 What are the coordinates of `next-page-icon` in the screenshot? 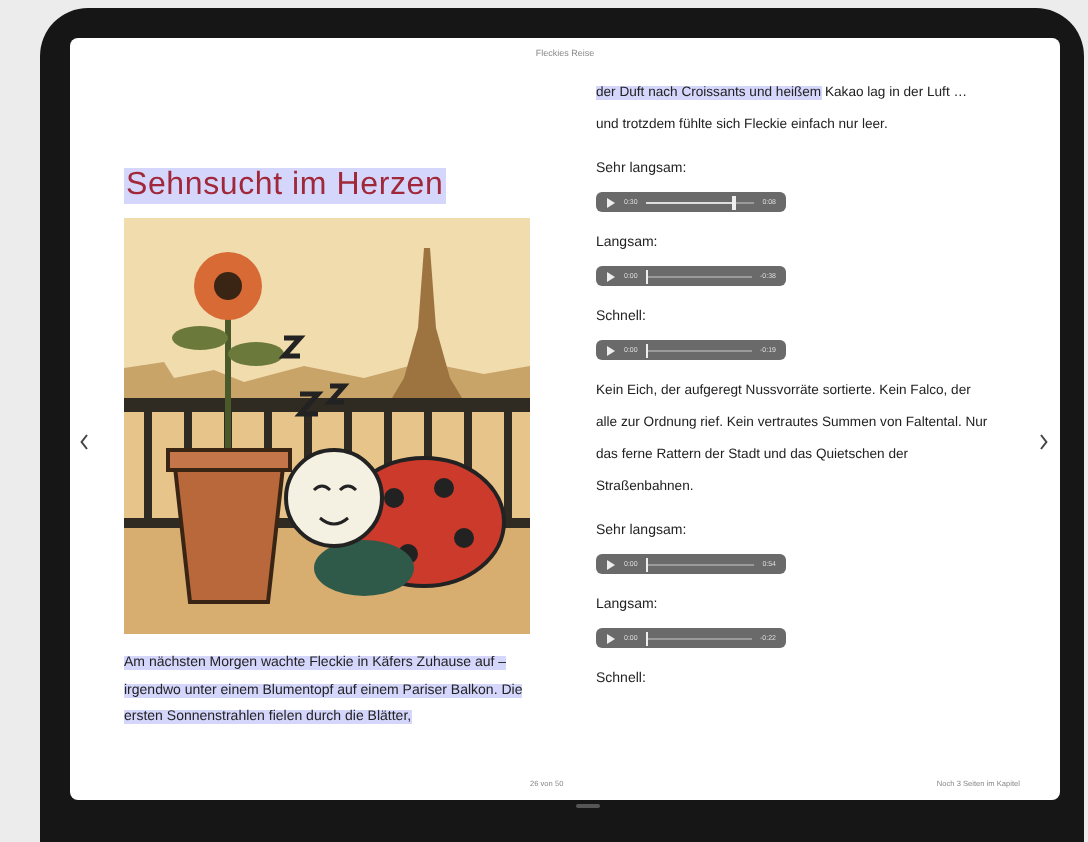 It's located at (1044, 442).